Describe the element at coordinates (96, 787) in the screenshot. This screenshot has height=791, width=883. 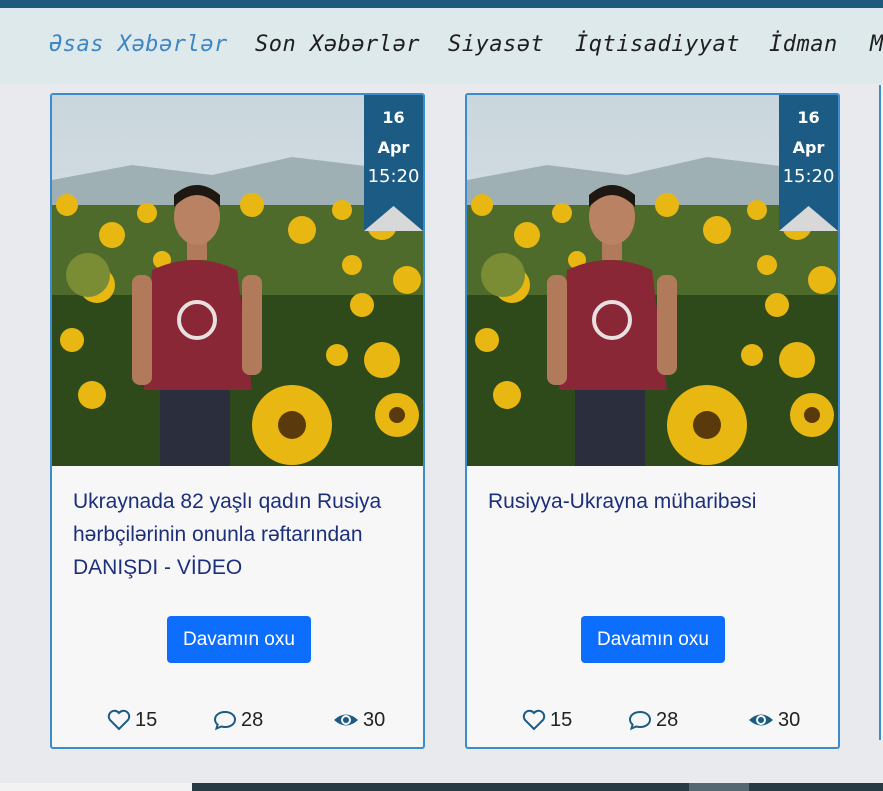
I see `bottom-band-light` at that location.